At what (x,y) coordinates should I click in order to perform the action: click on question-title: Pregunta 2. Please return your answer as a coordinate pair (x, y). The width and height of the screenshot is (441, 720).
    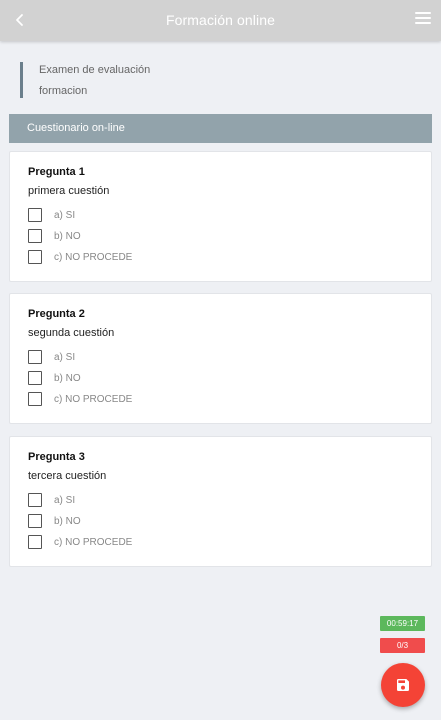
    Looking at the image, I should click on (56, 314).